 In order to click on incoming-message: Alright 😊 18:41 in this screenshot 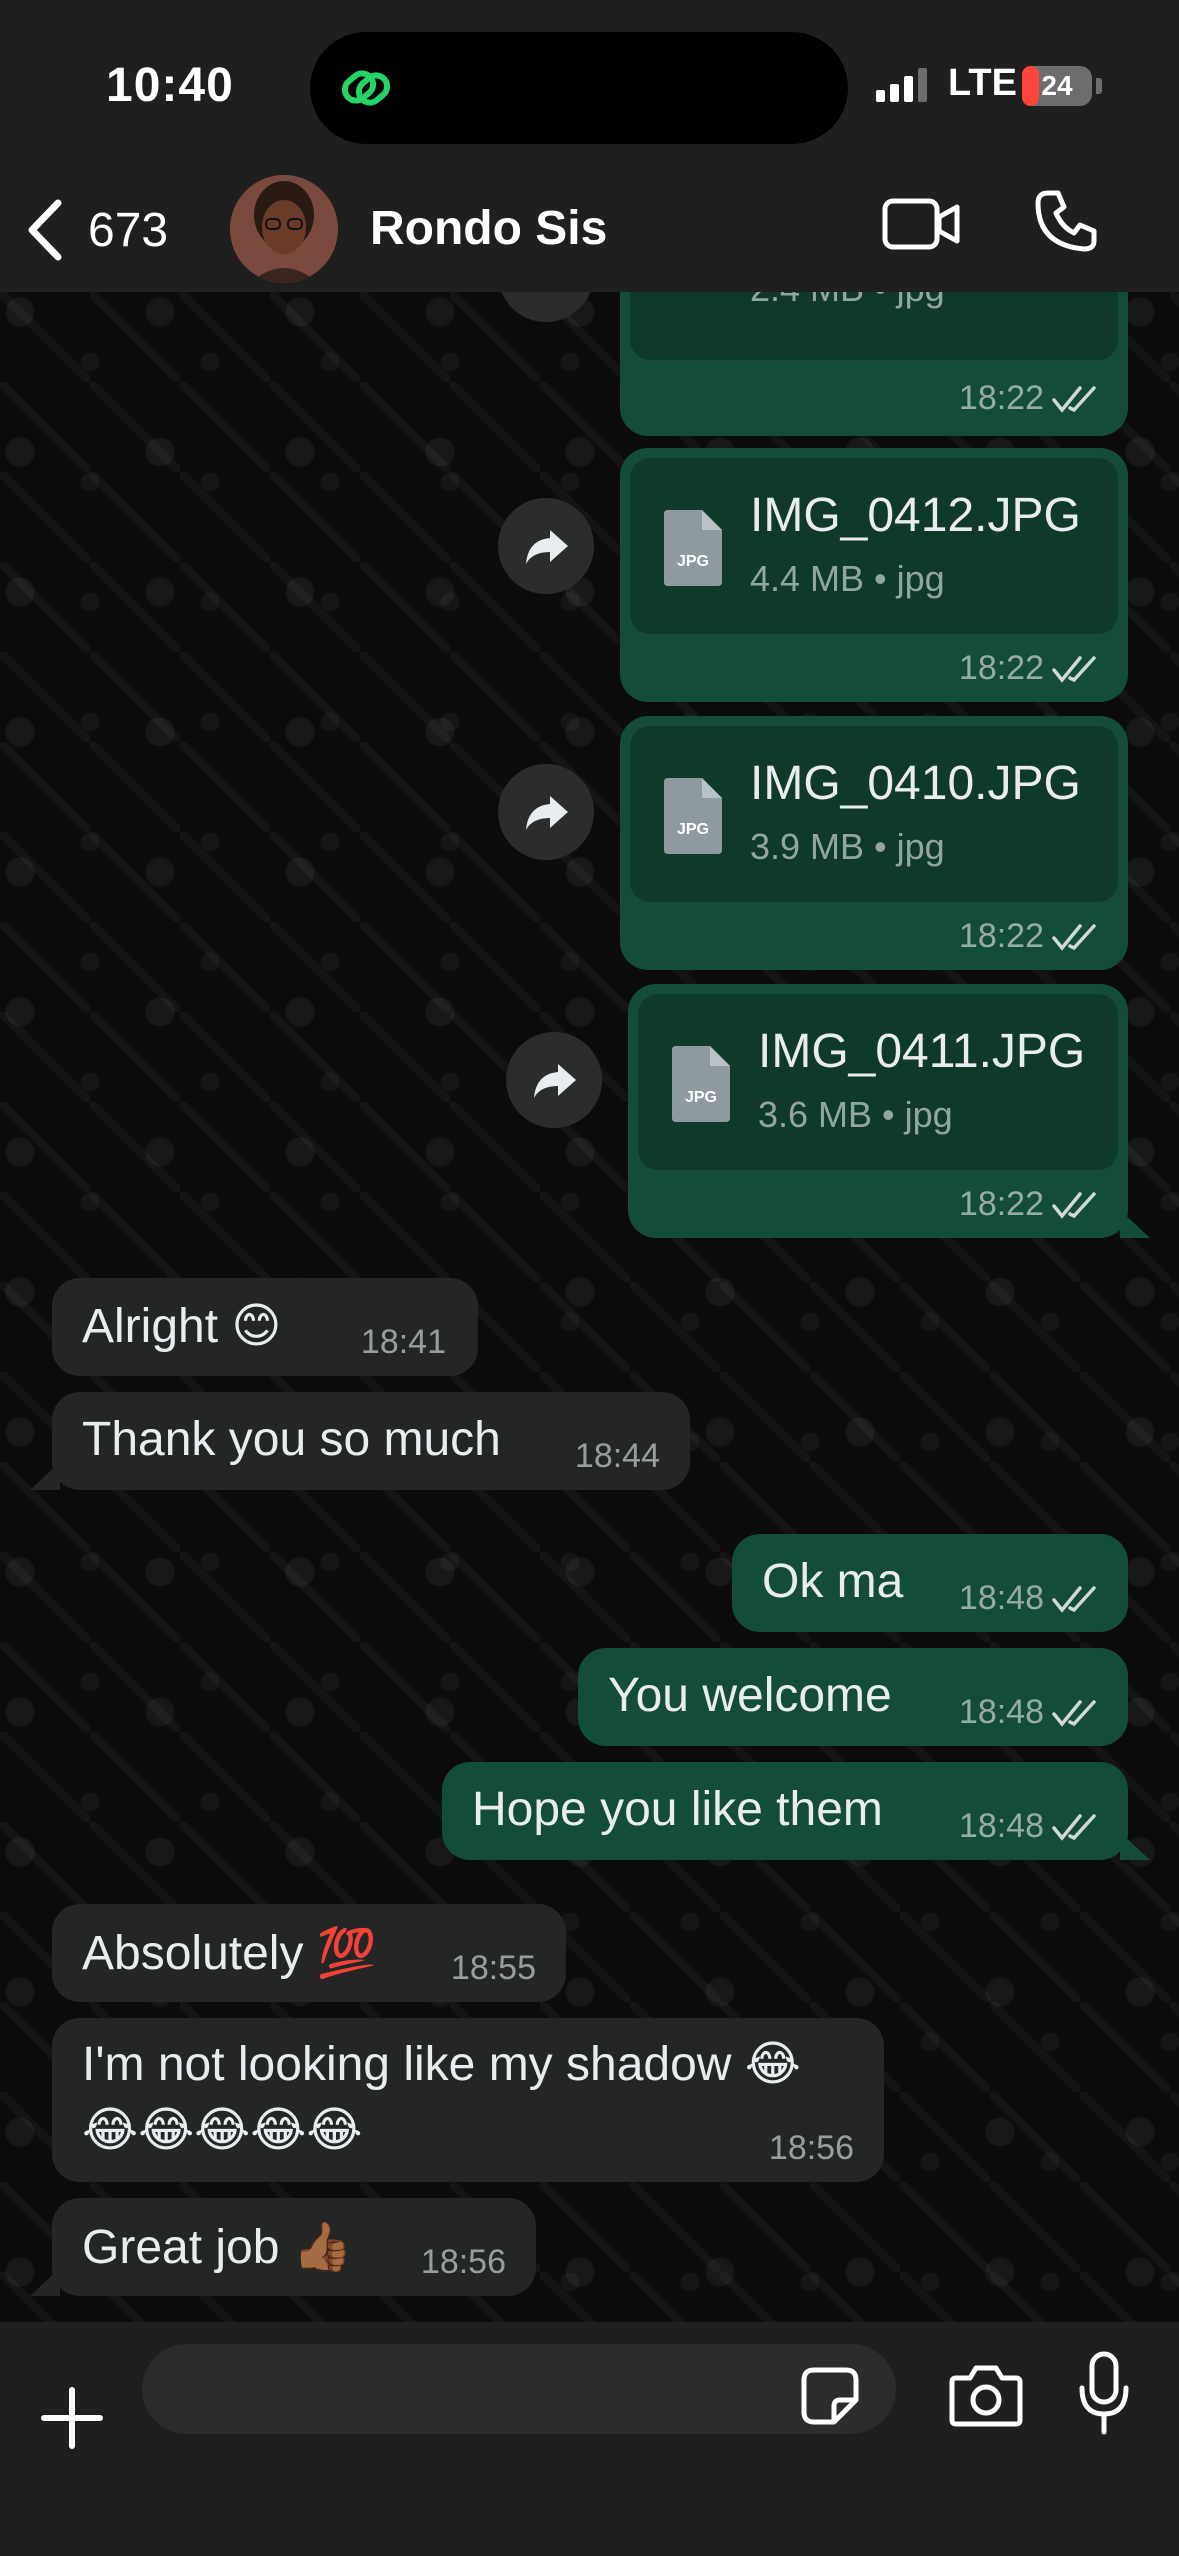, I will do `click(265, 1327)`.